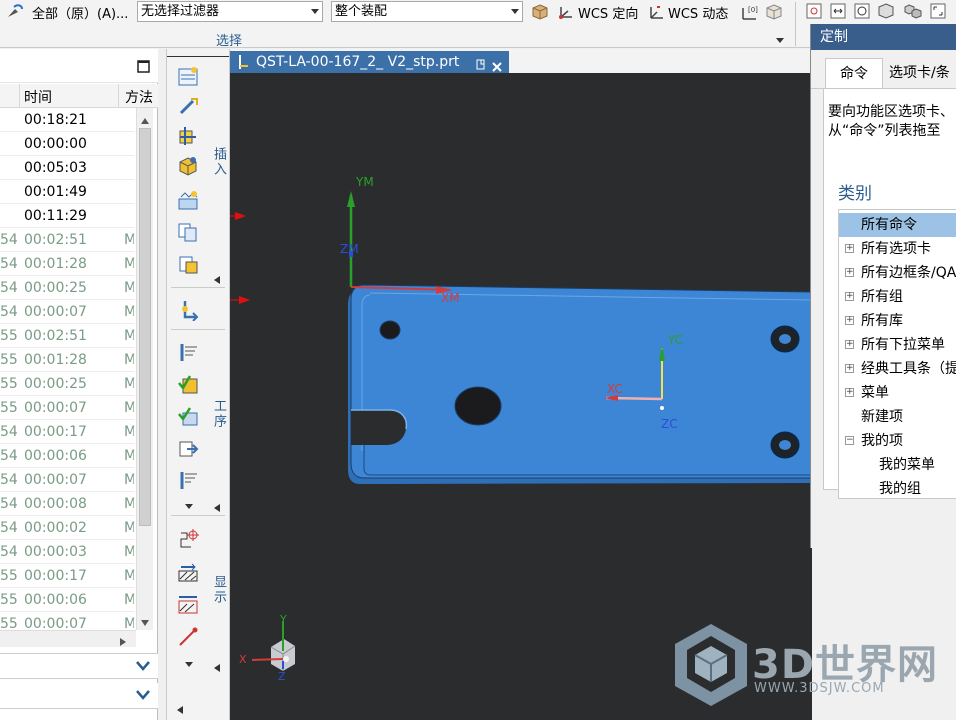  Describe the element at coordinates (897, 465) in the screenshot. I see `tree-item: 我的菜单` at that location.